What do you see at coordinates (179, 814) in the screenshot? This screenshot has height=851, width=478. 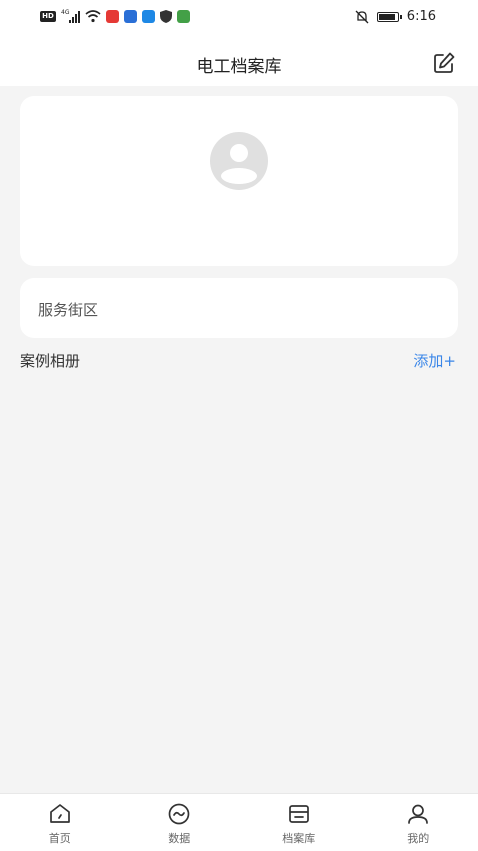 I see `data-icon` at bounding box center [179, 814].